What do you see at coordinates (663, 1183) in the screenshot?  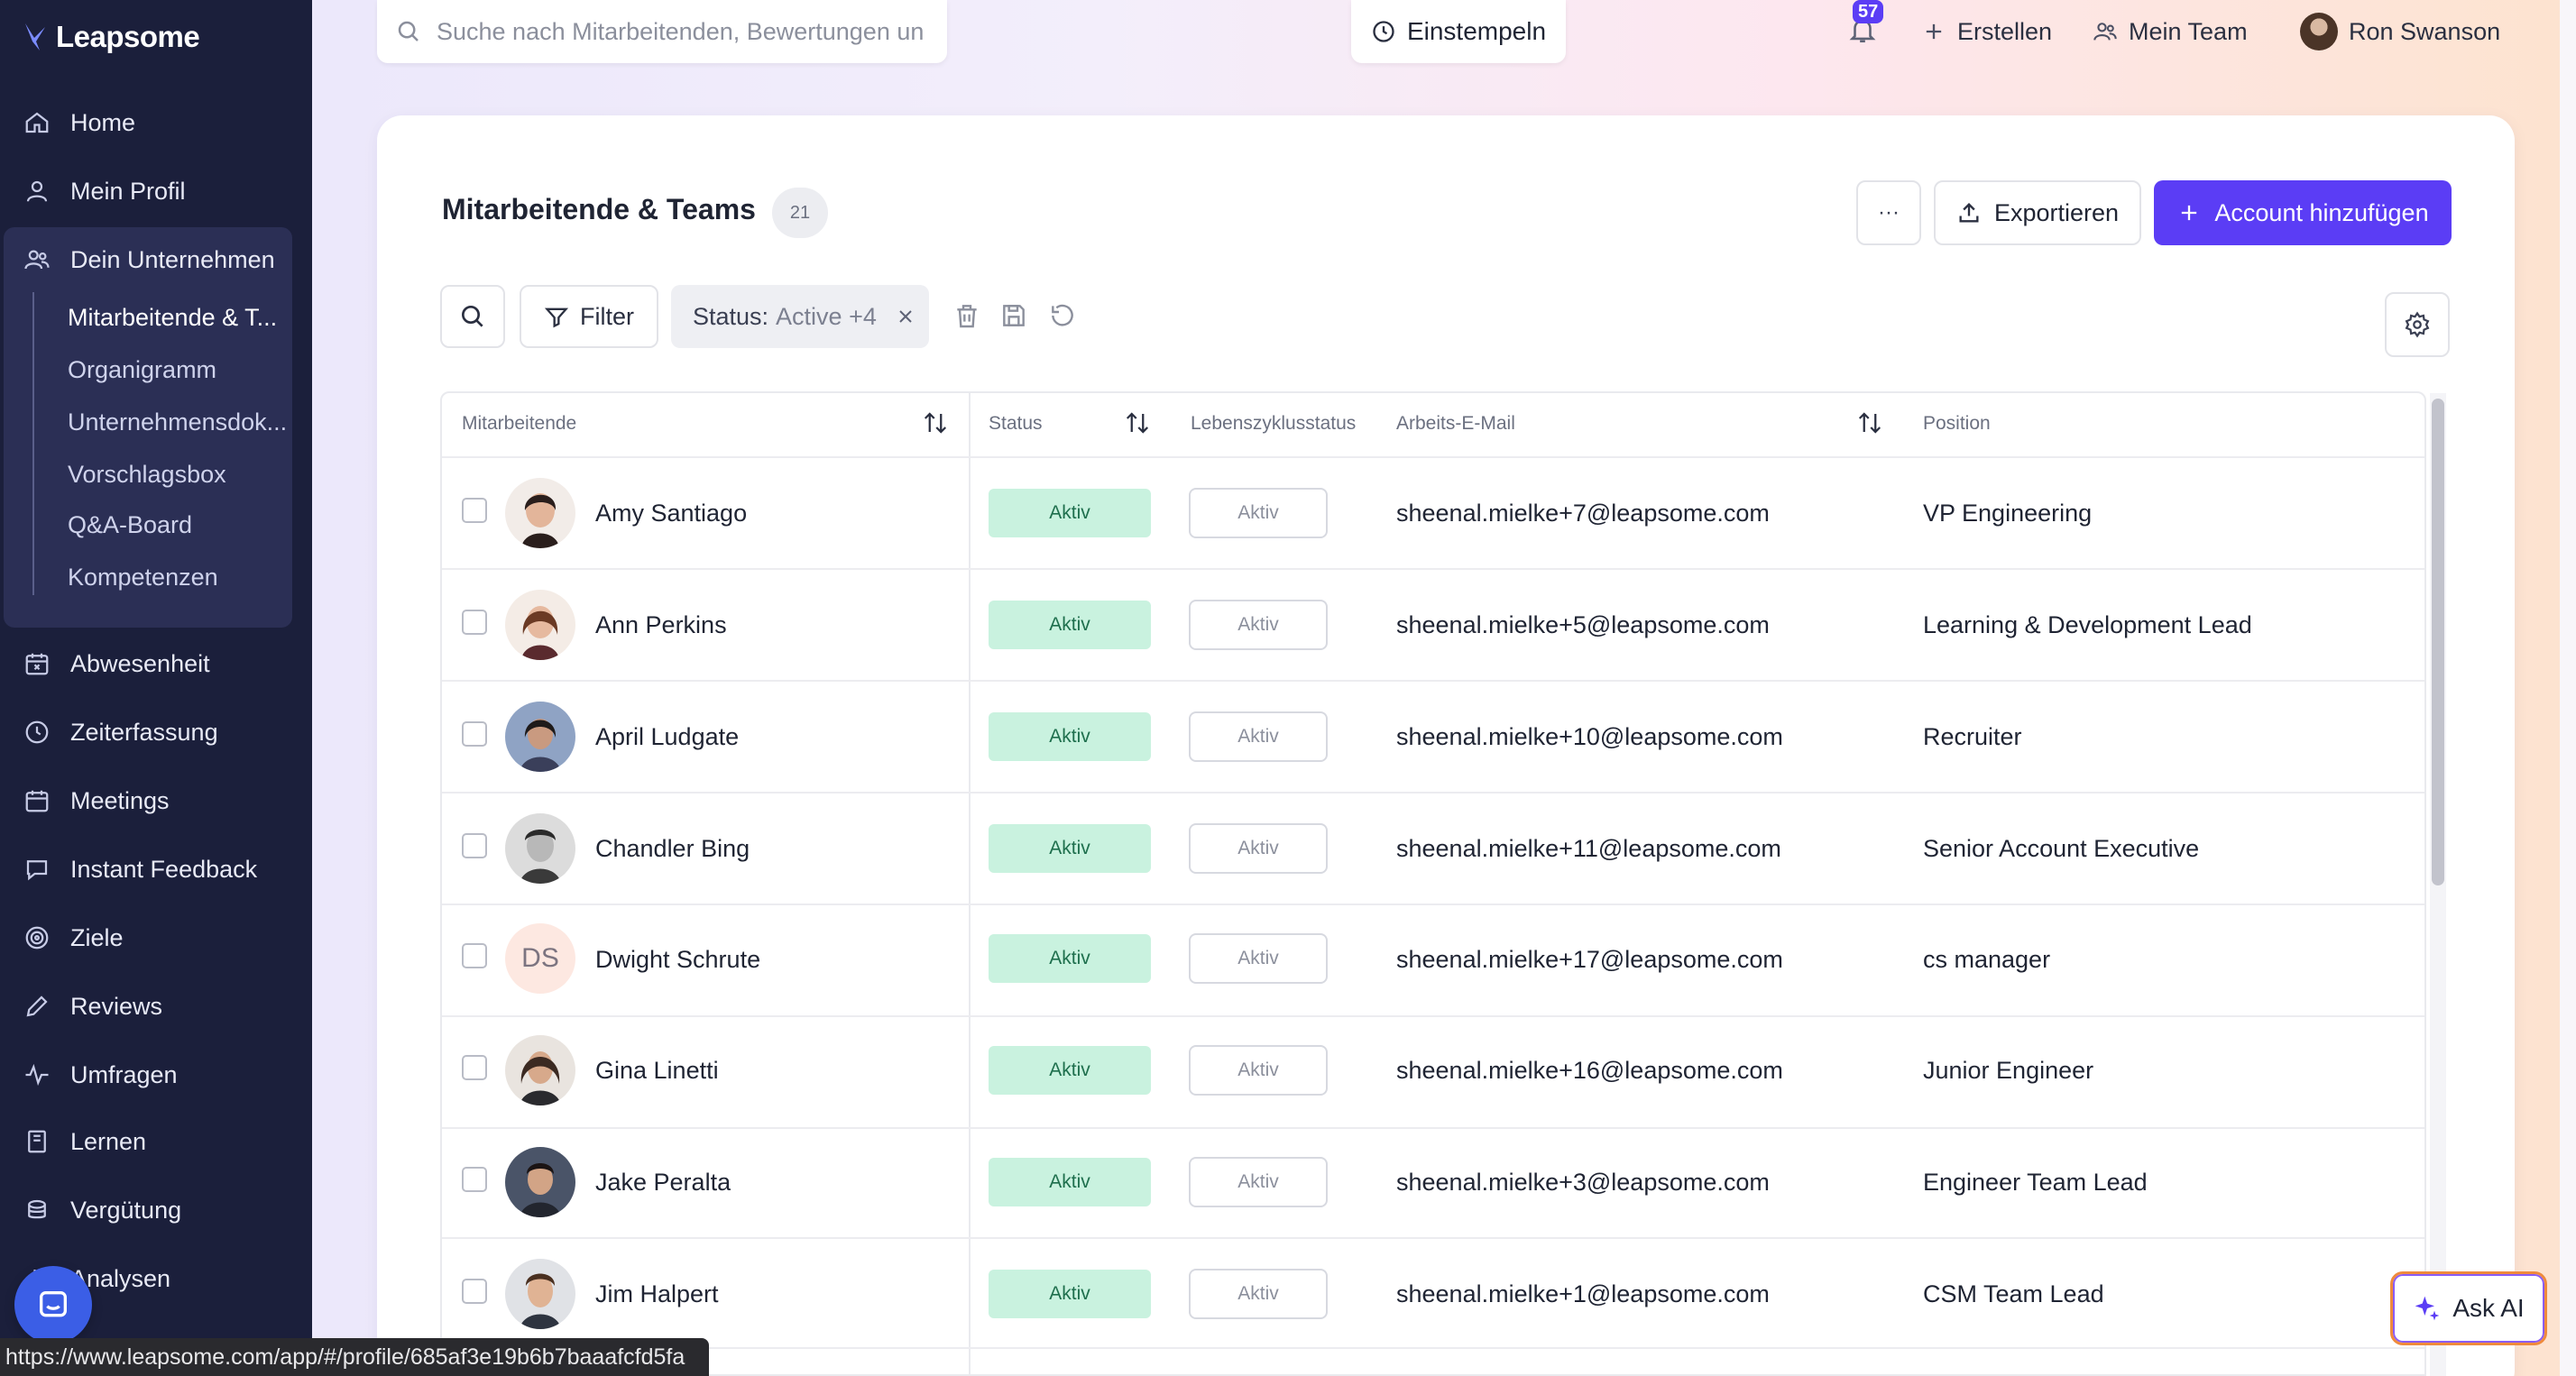 I see `employee-name: Jake Peralta` at bounding box center [663, 1183].